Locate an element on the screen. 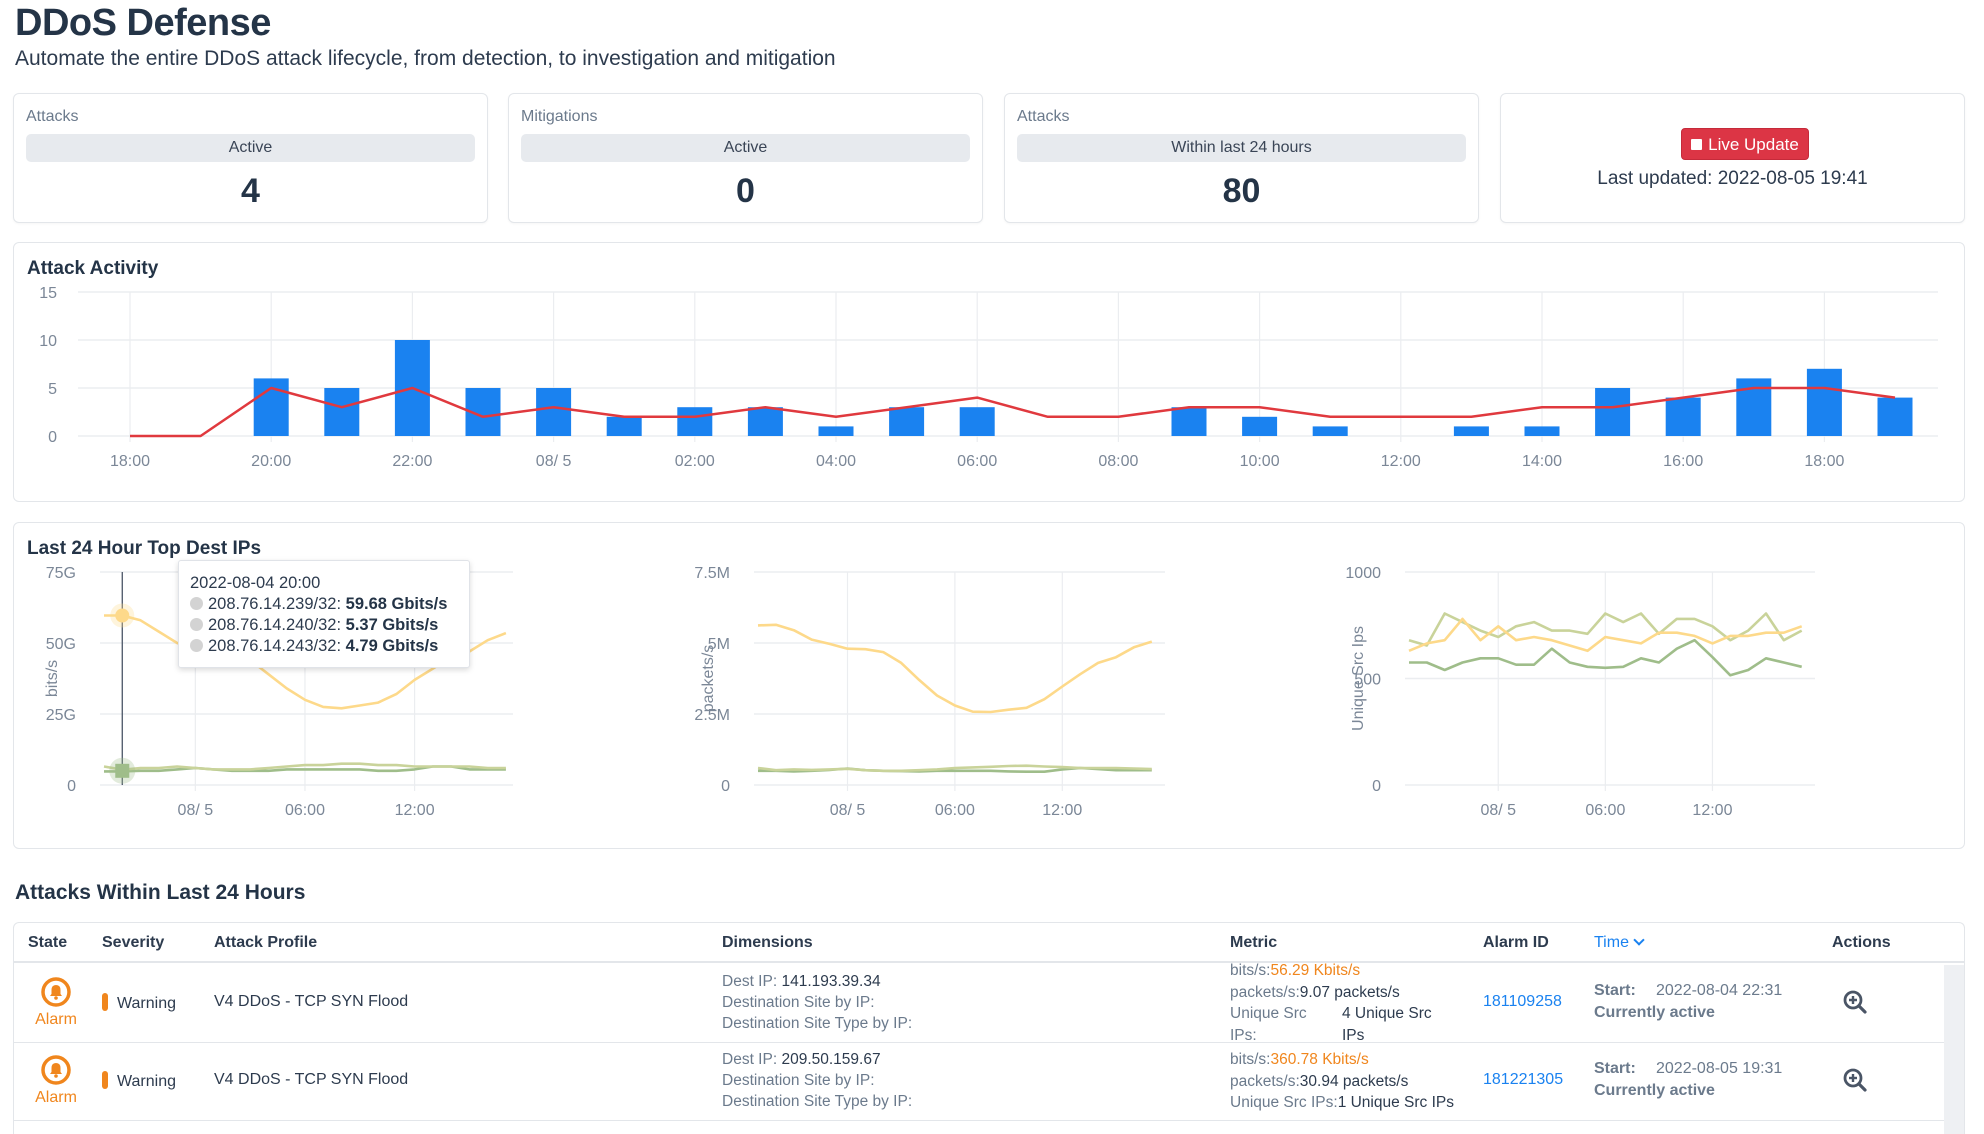  time-cell: Start: 2022-08-04 22:31 Currently active is located at coordinates (1688, 1002).